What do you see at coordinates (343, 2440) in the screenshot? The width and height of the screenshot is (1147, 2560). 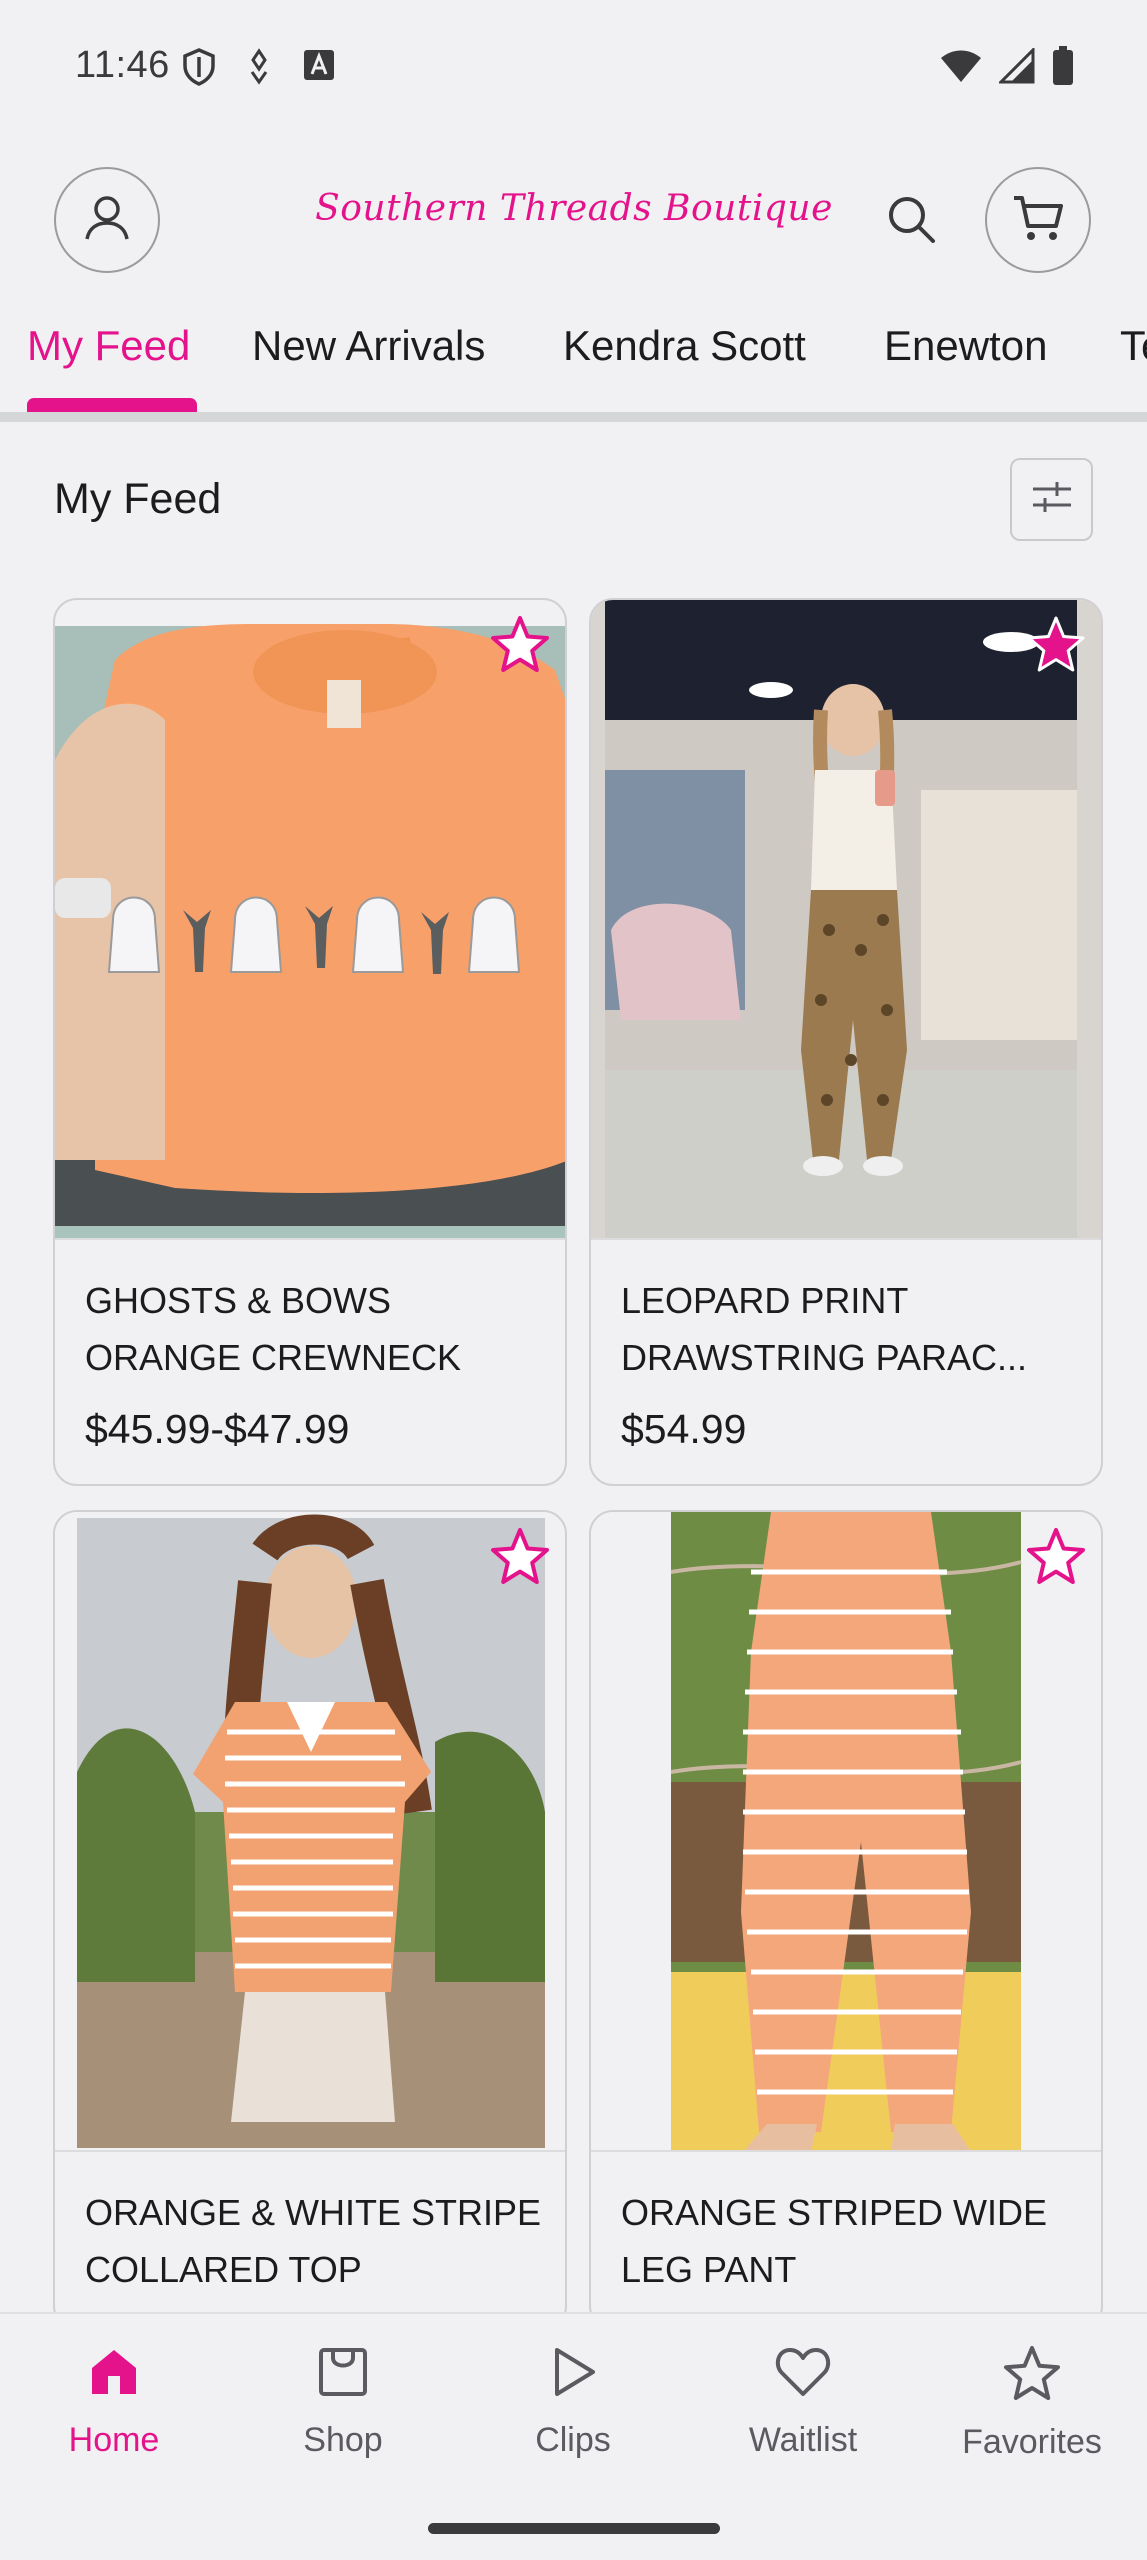 I see `nav-shop-label: Shop` at bounding box center [343, 2440].